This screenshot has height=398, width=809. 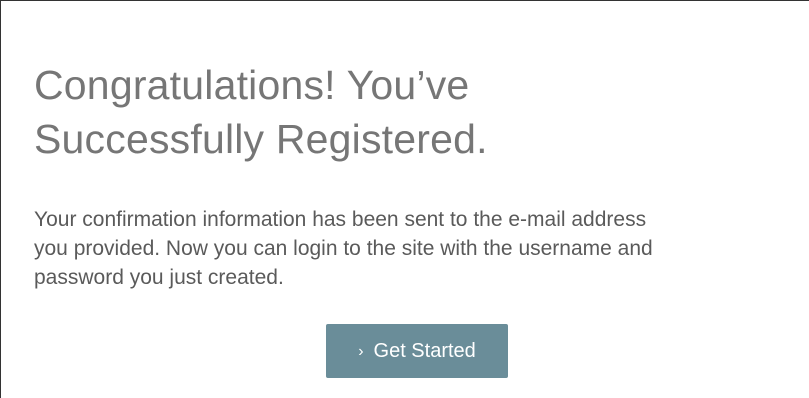 I want to click on chevron-right-icon: ›, so click(x=361, y=351).